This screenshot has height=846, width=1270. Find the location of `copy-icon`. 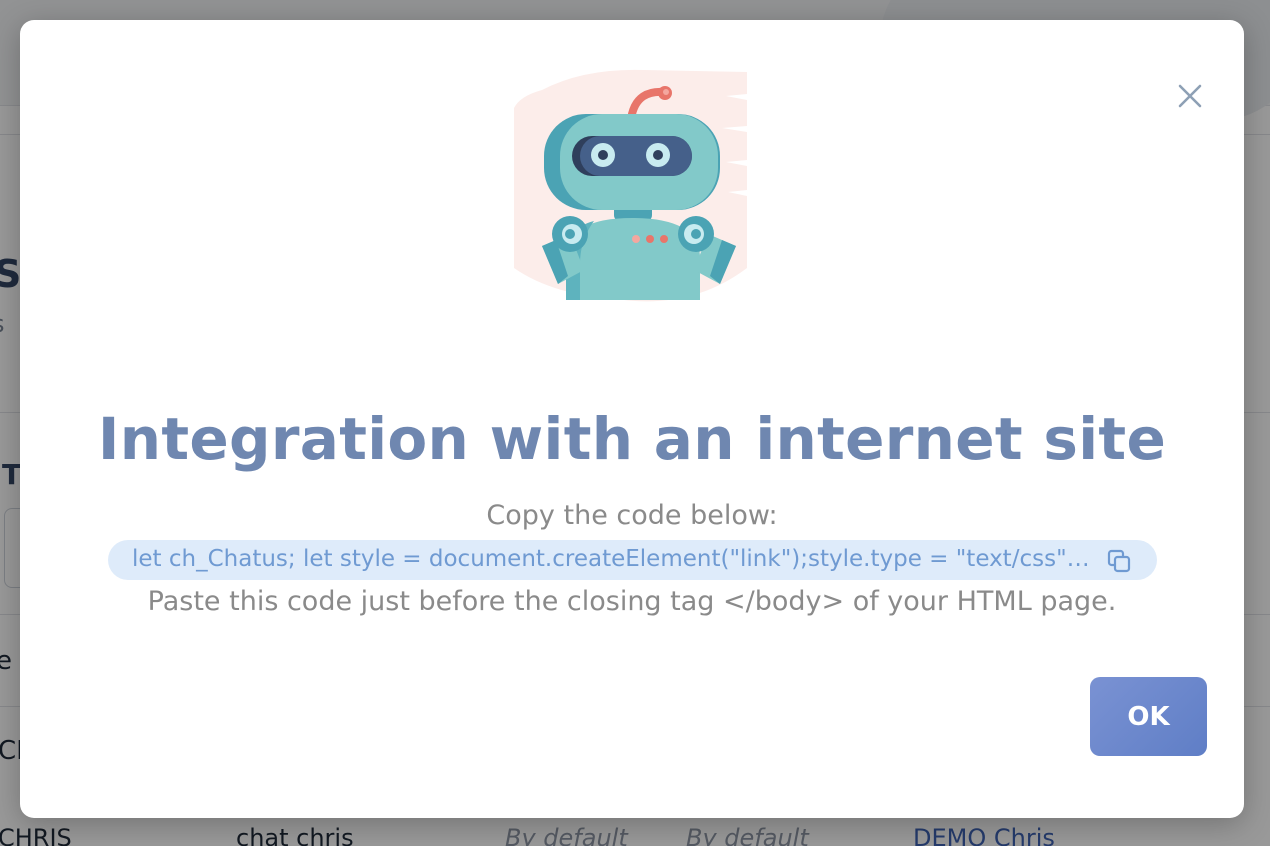

copy-icon is located at coordinates (1119, 561).